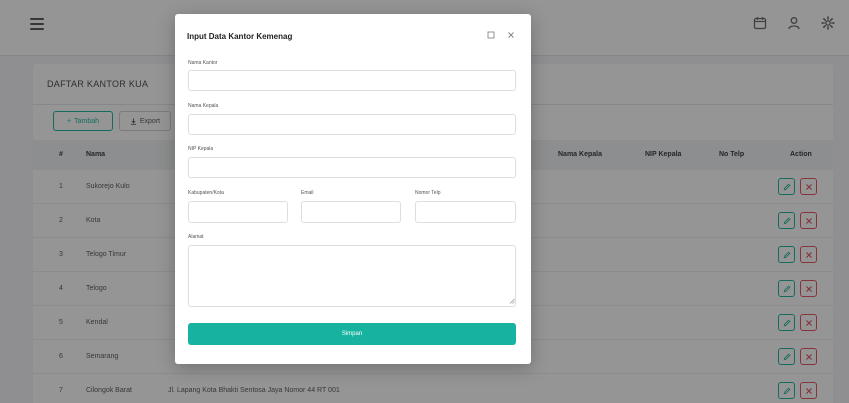  Describe the element at coordinates (352, 334) in the screenshot. I see `save-button: Simpan` at that location.